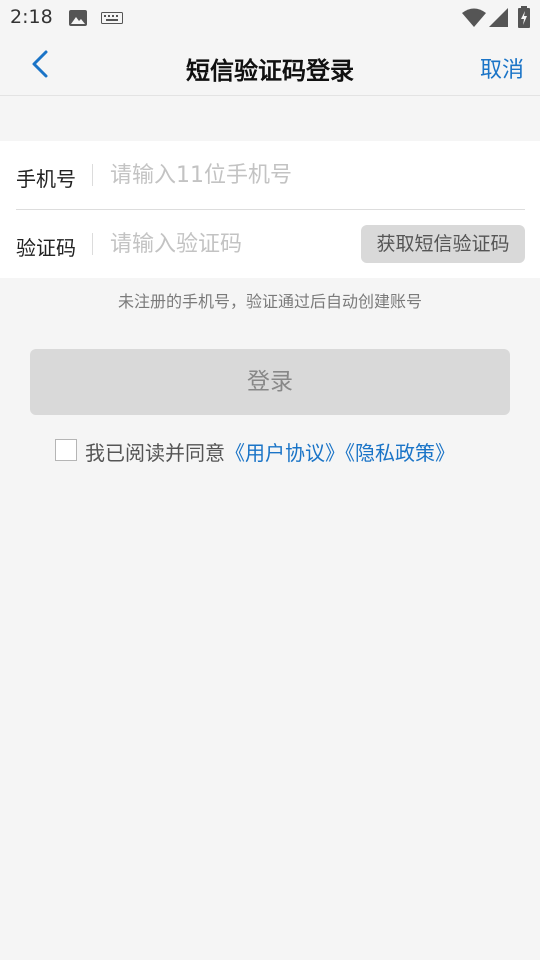 This screenshot has width=540, height=960. What do you see at coordinates (78, 18) in the screenshot?
I see `image-icon` at bounding box center [78, 18].